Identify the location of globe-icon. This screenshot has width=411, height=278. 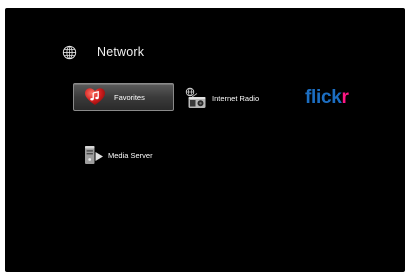
(69, 52).